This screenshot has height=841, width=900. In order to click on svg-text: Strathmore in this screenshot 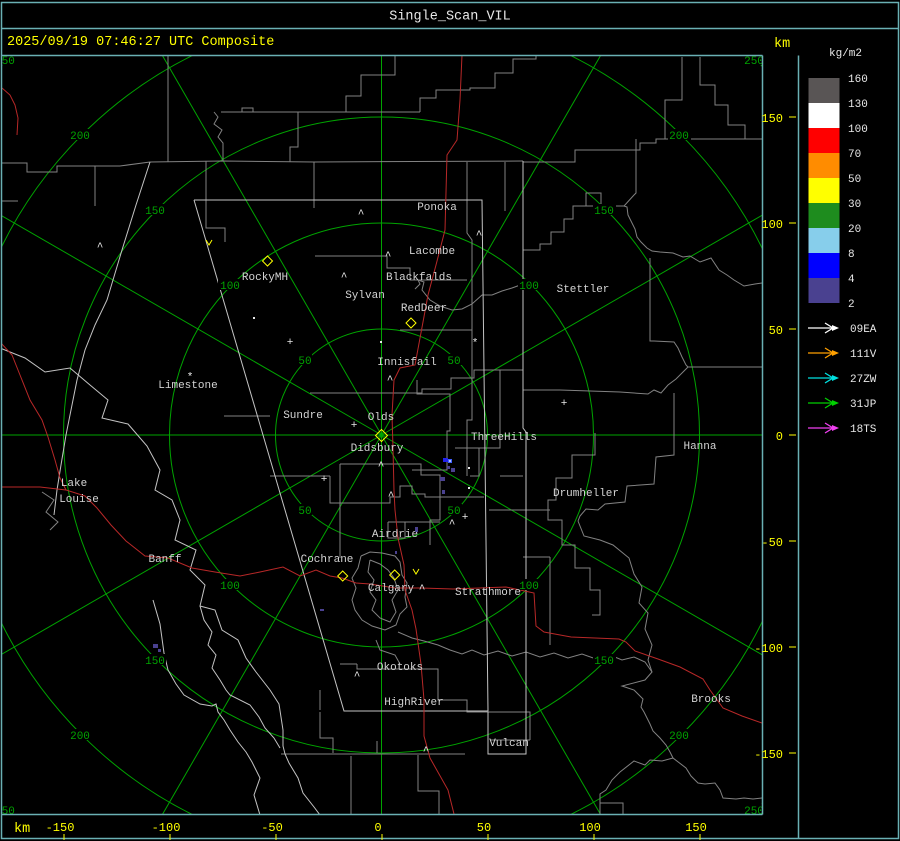, I will do `click(488, 593)`.